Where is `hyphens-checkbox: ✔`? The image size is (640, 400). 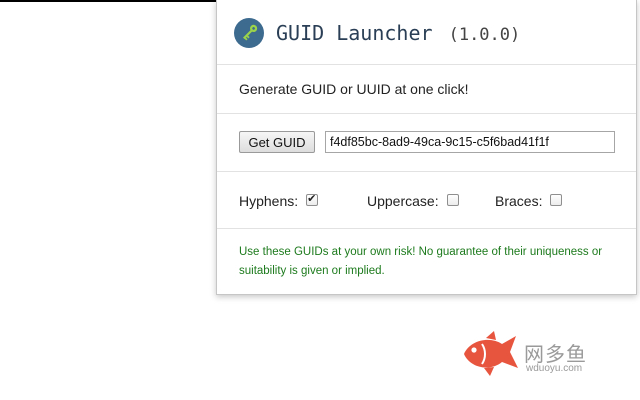
hyphens-checkbox: ✔ is located at coordinates (312, 199).